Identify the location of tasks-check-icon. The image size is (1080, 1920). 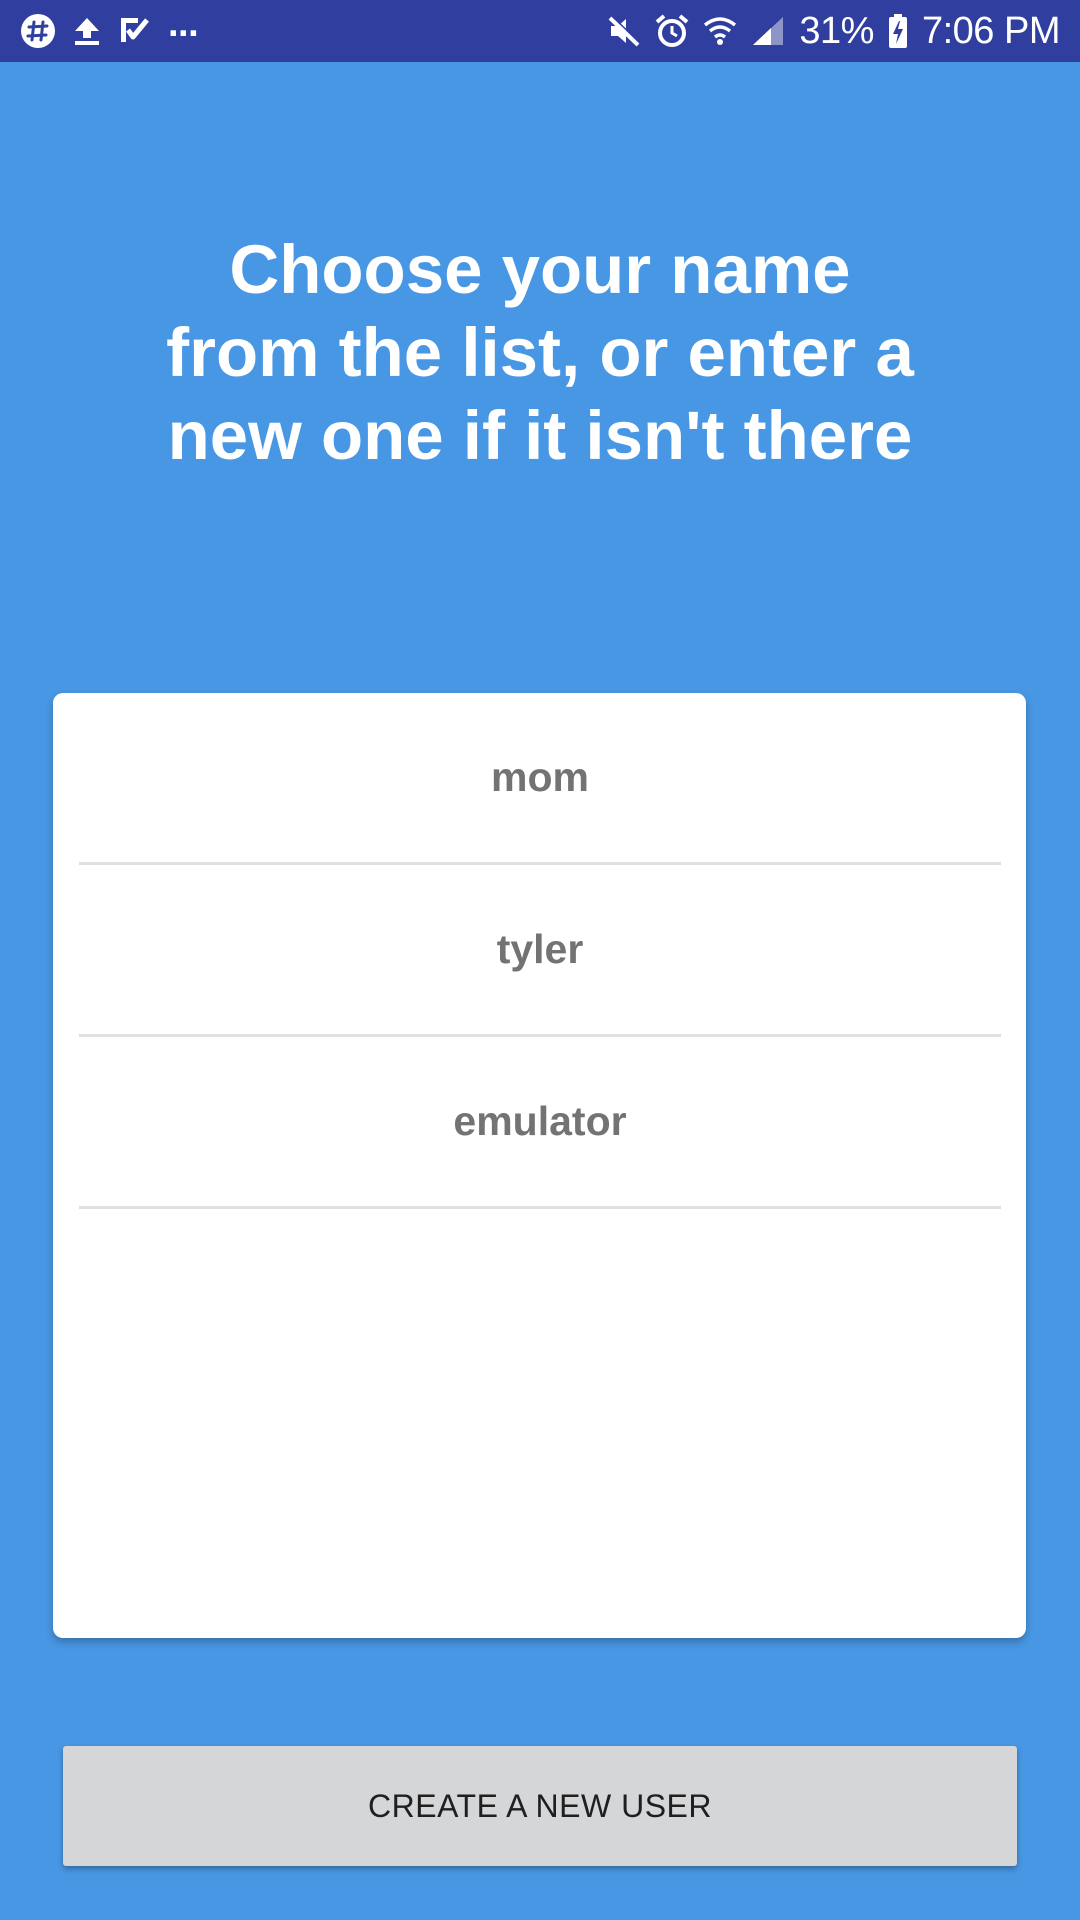
(134, 31).